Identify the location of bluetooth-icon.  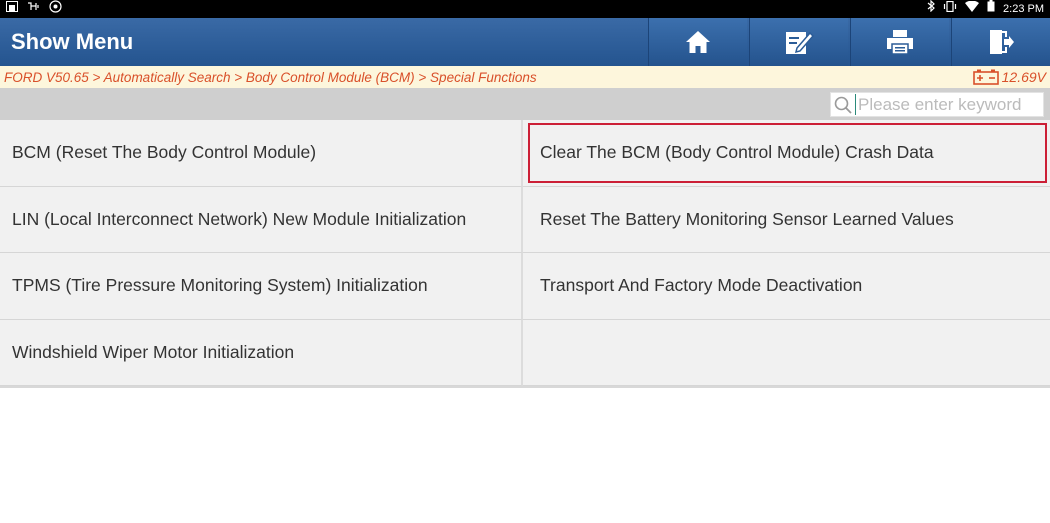
(931, 9).